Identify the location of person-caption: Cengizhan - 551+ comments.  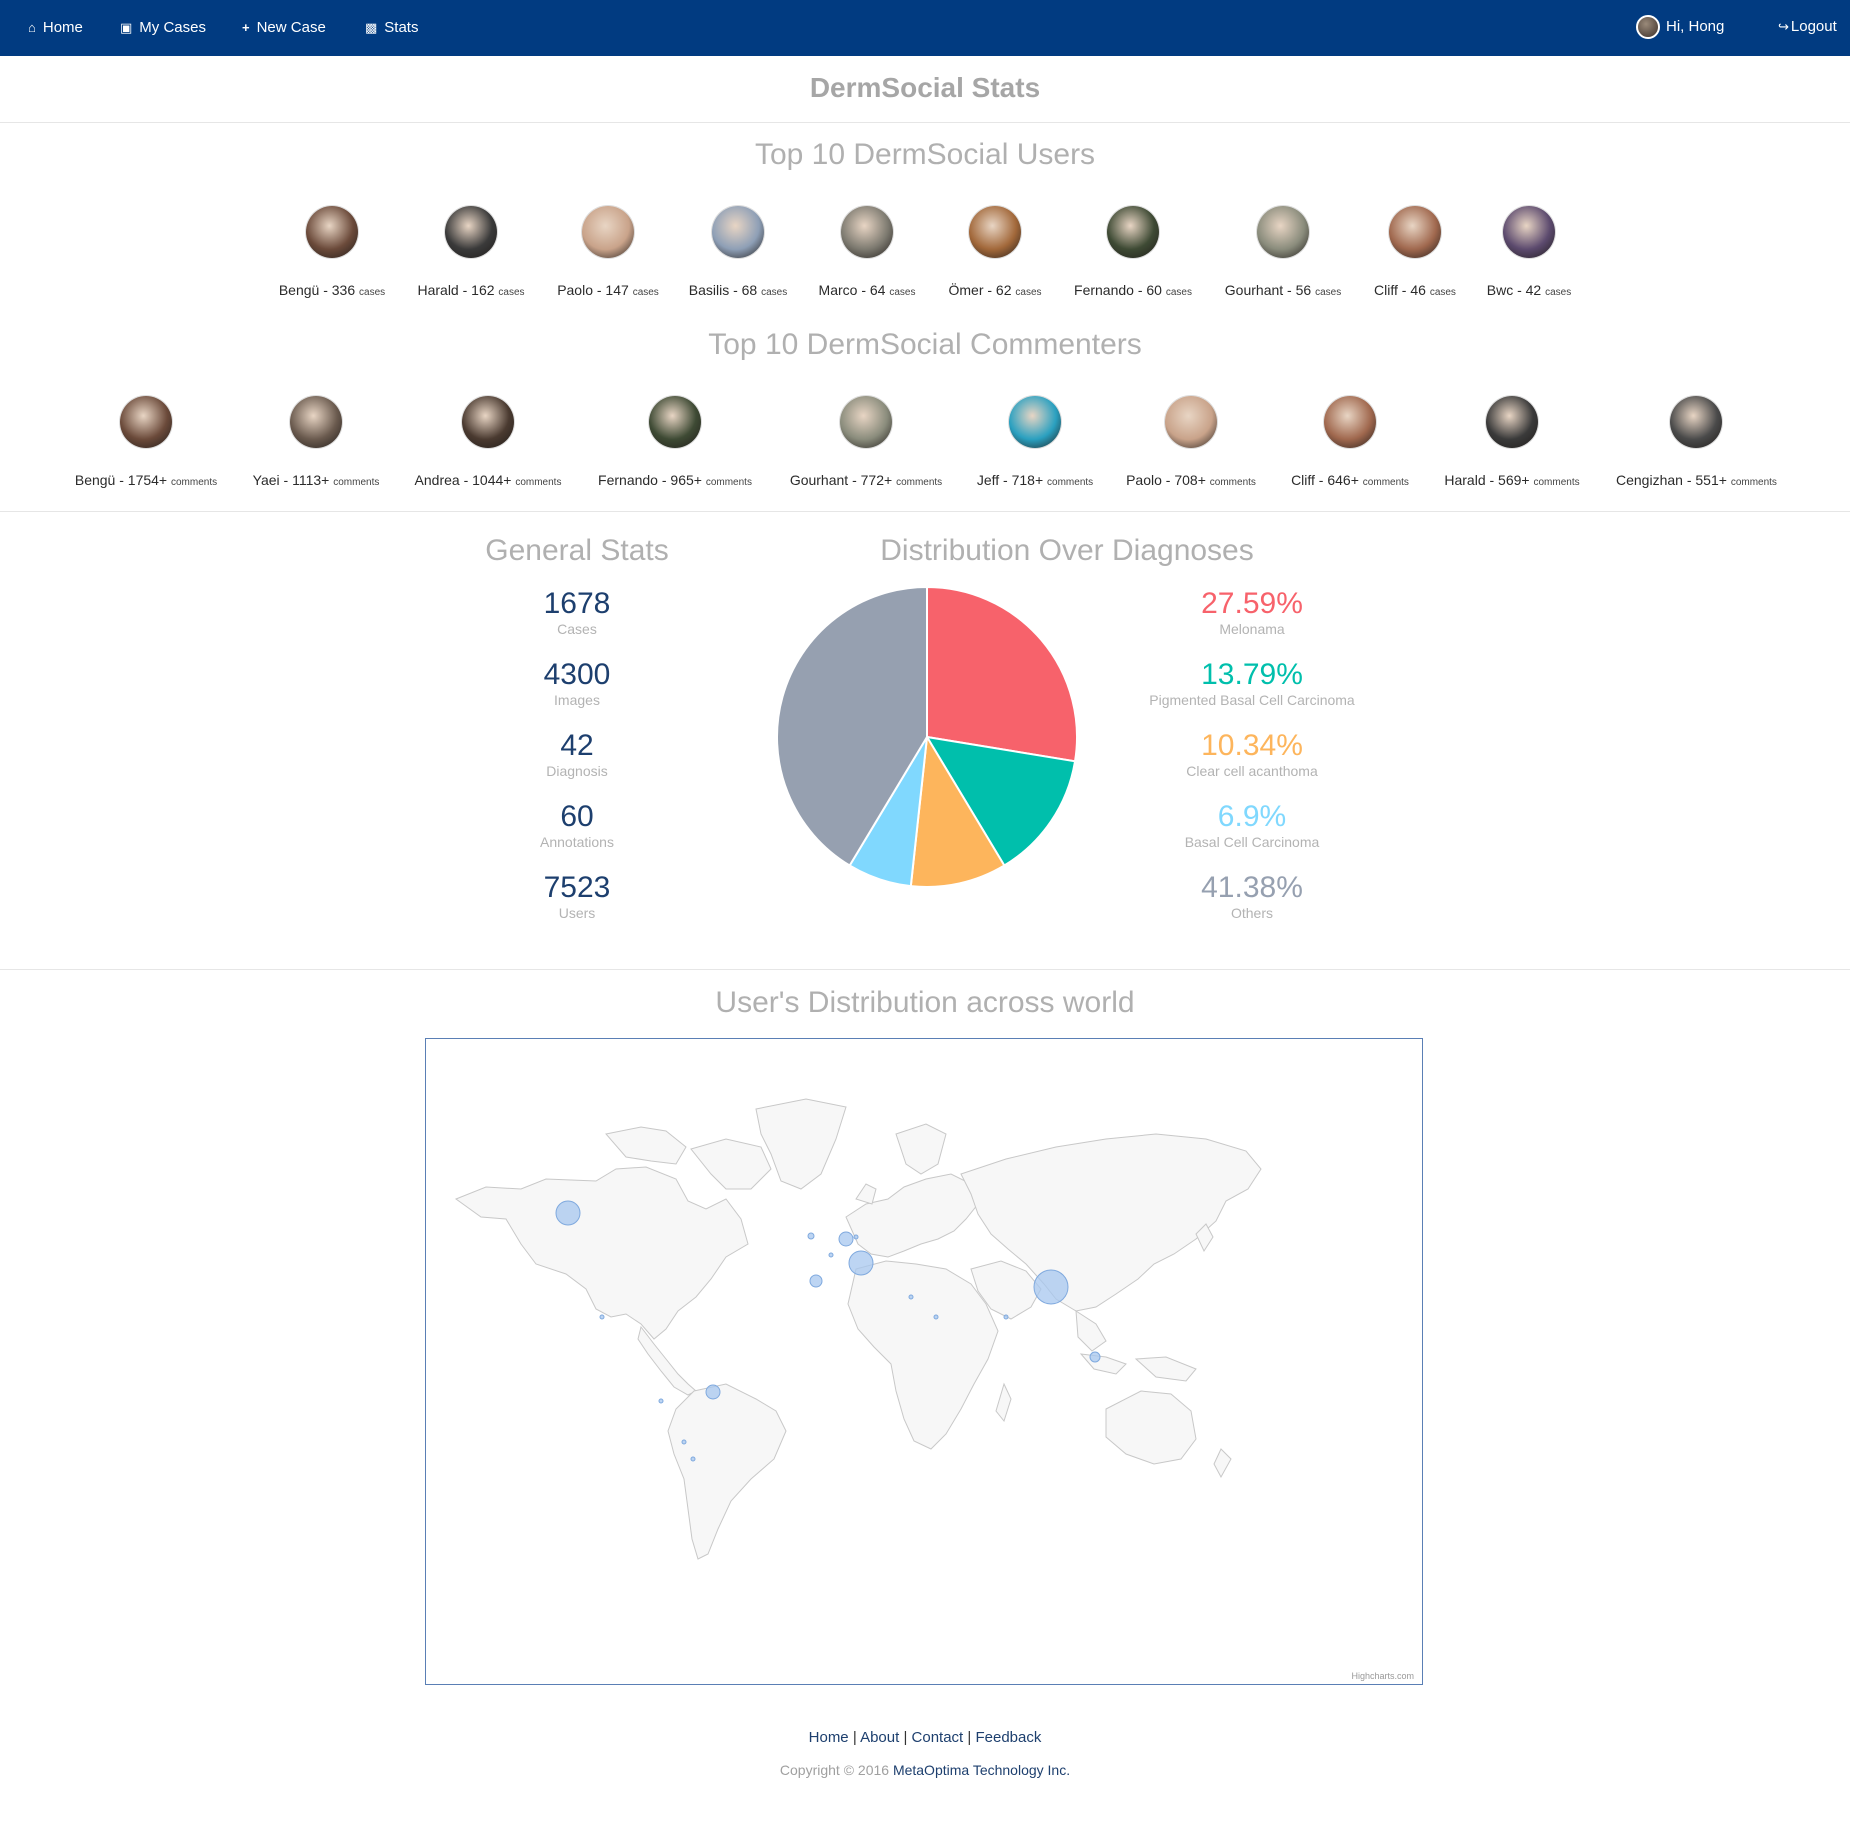
(1696, 480).